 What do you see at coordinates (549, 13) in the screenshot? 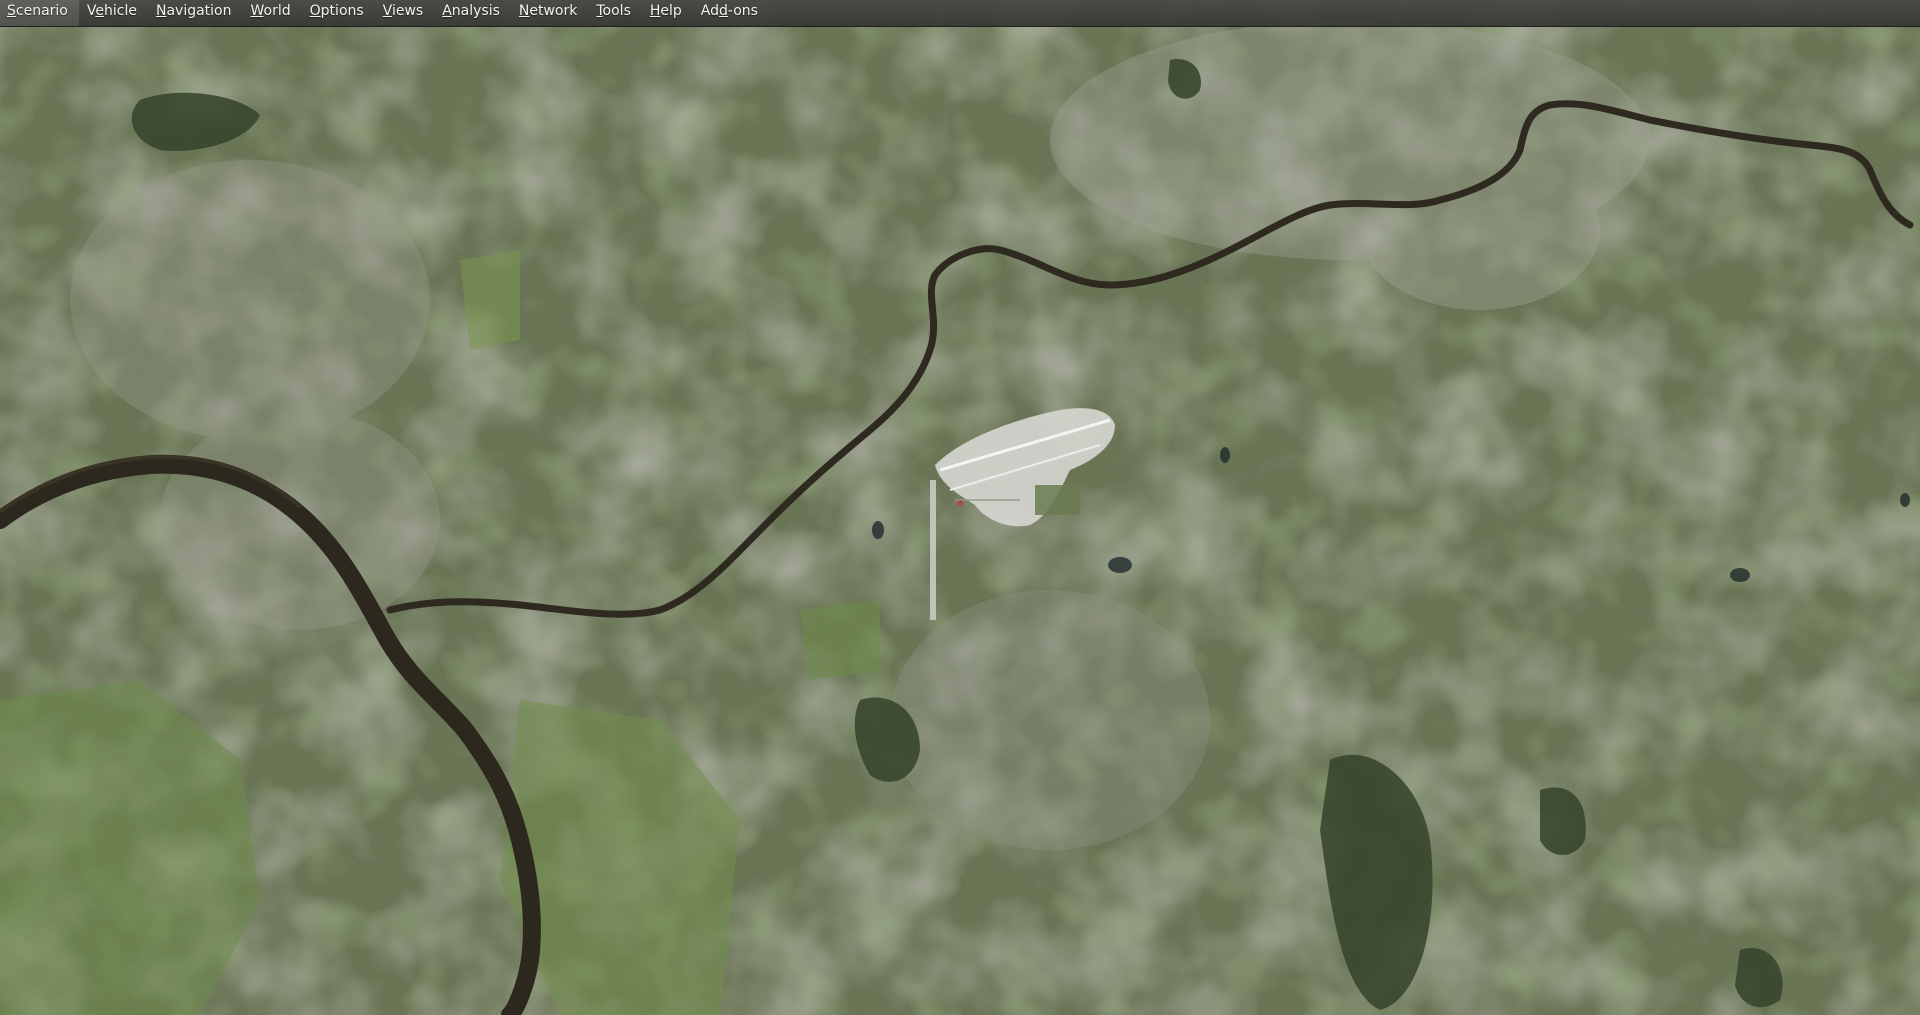
I see `menu-network: Network` at bounding box center [549, 13].